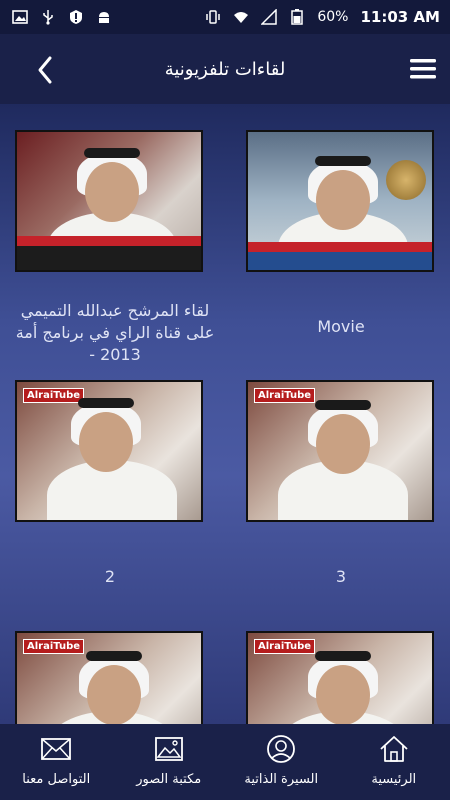  I want to click on nav-profile: السيرة الذاتية, so click(281, 762).